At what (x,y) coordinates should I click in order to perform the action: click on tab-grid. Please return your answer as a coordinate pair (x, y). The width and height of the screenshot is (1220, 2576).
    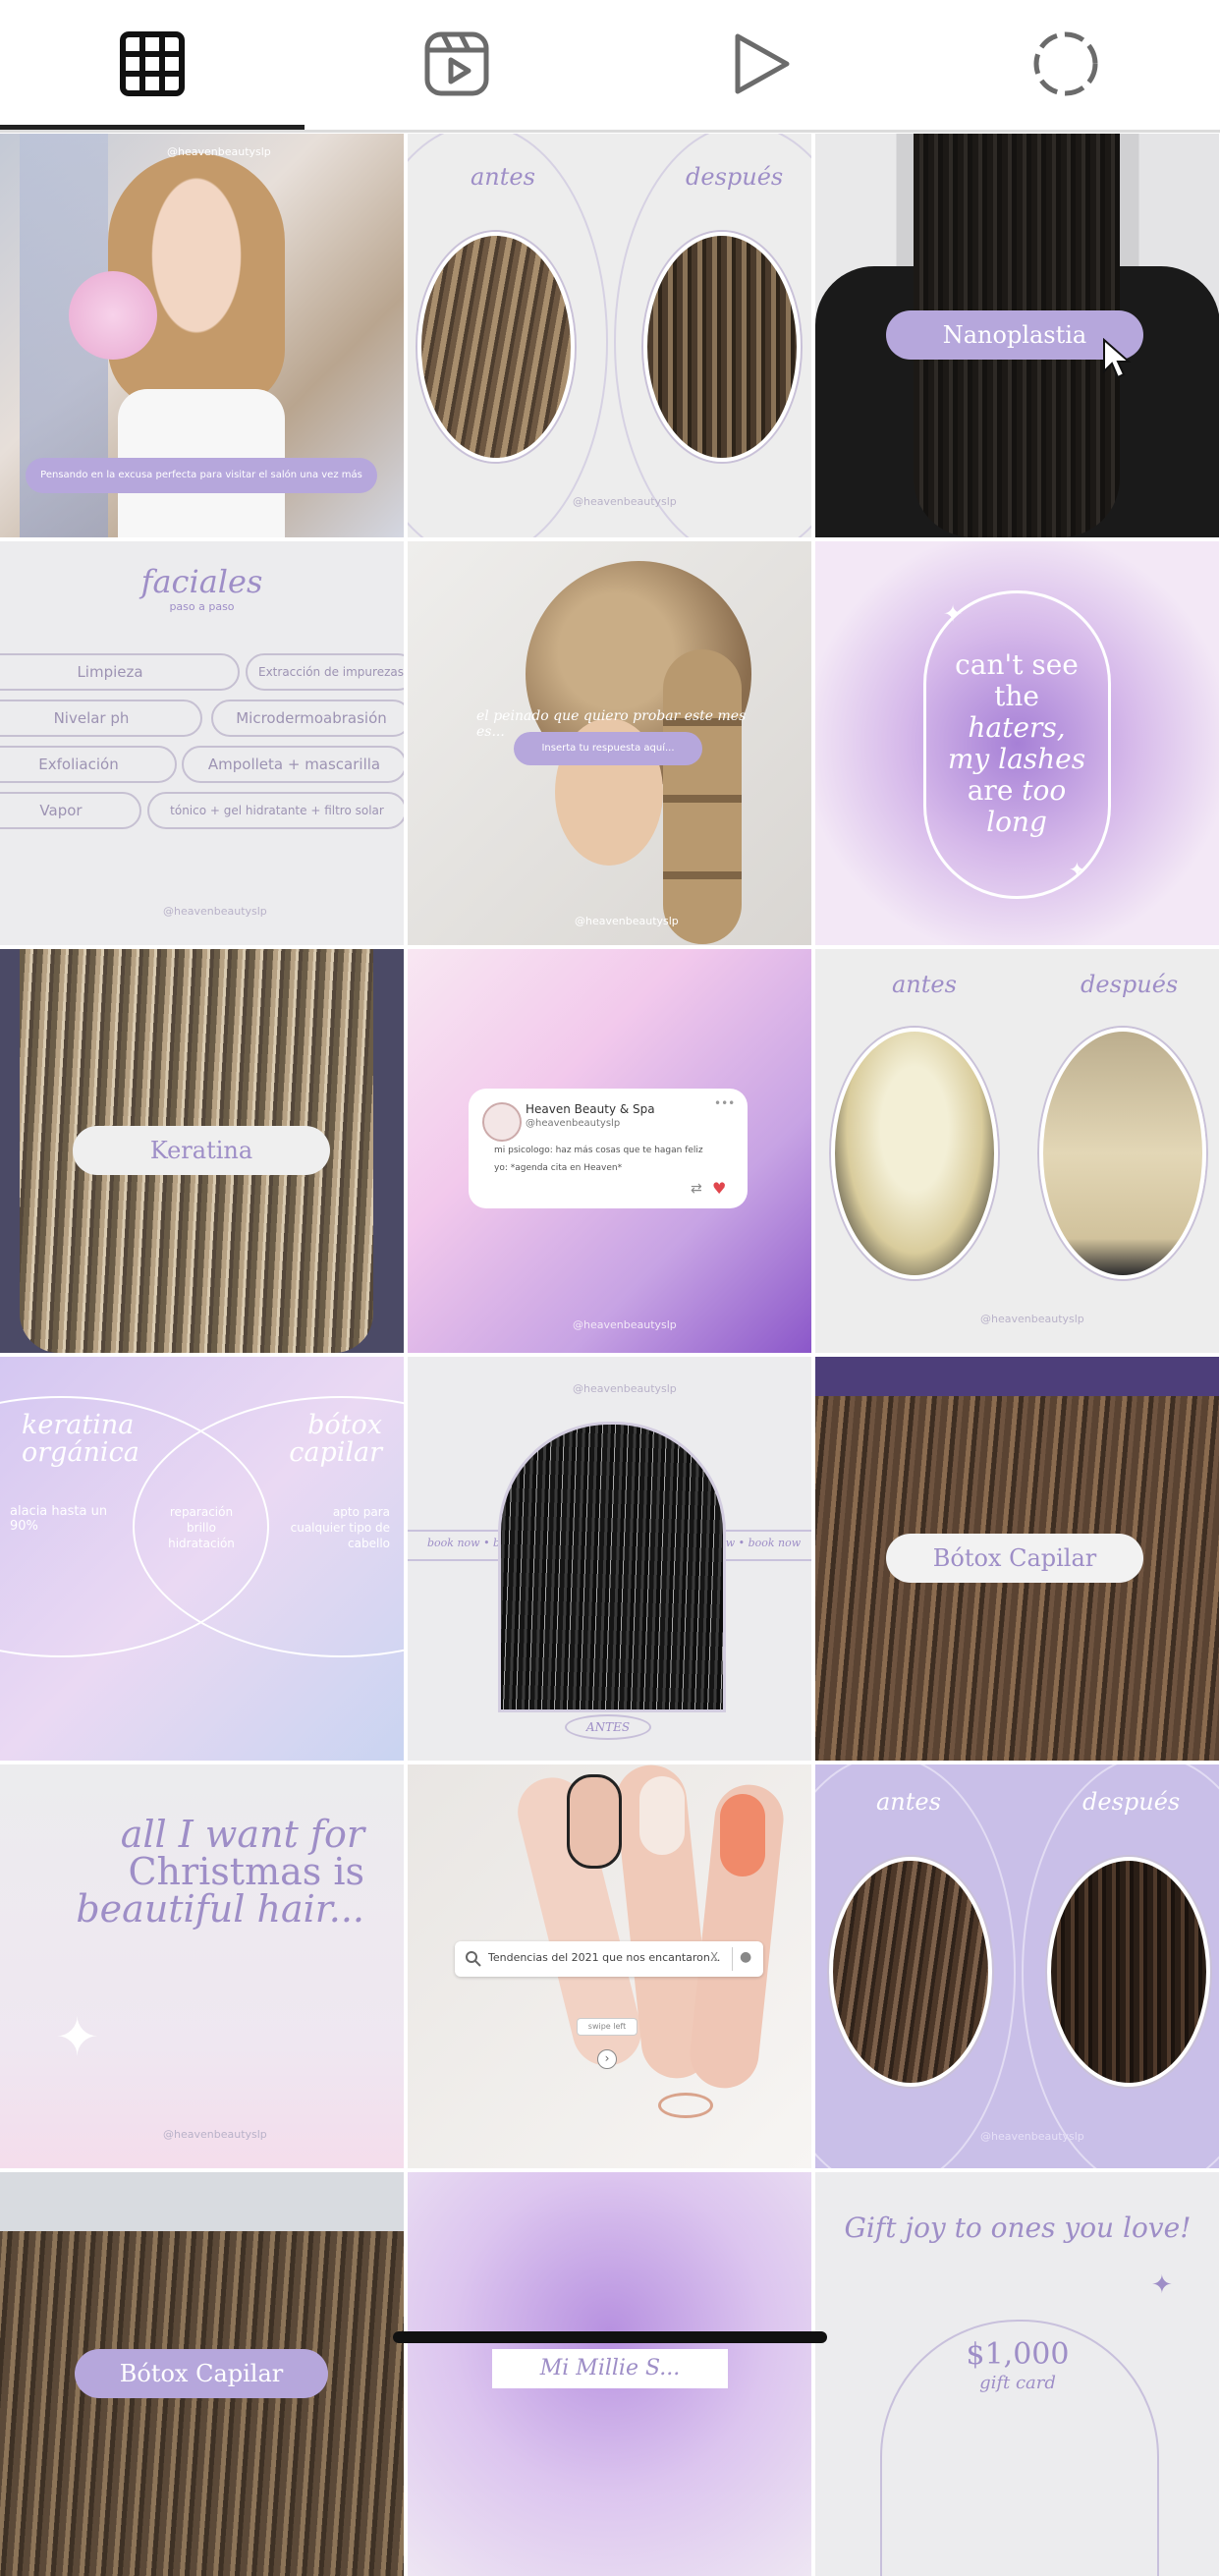
    Looking at the image, I should click on (152, 64).